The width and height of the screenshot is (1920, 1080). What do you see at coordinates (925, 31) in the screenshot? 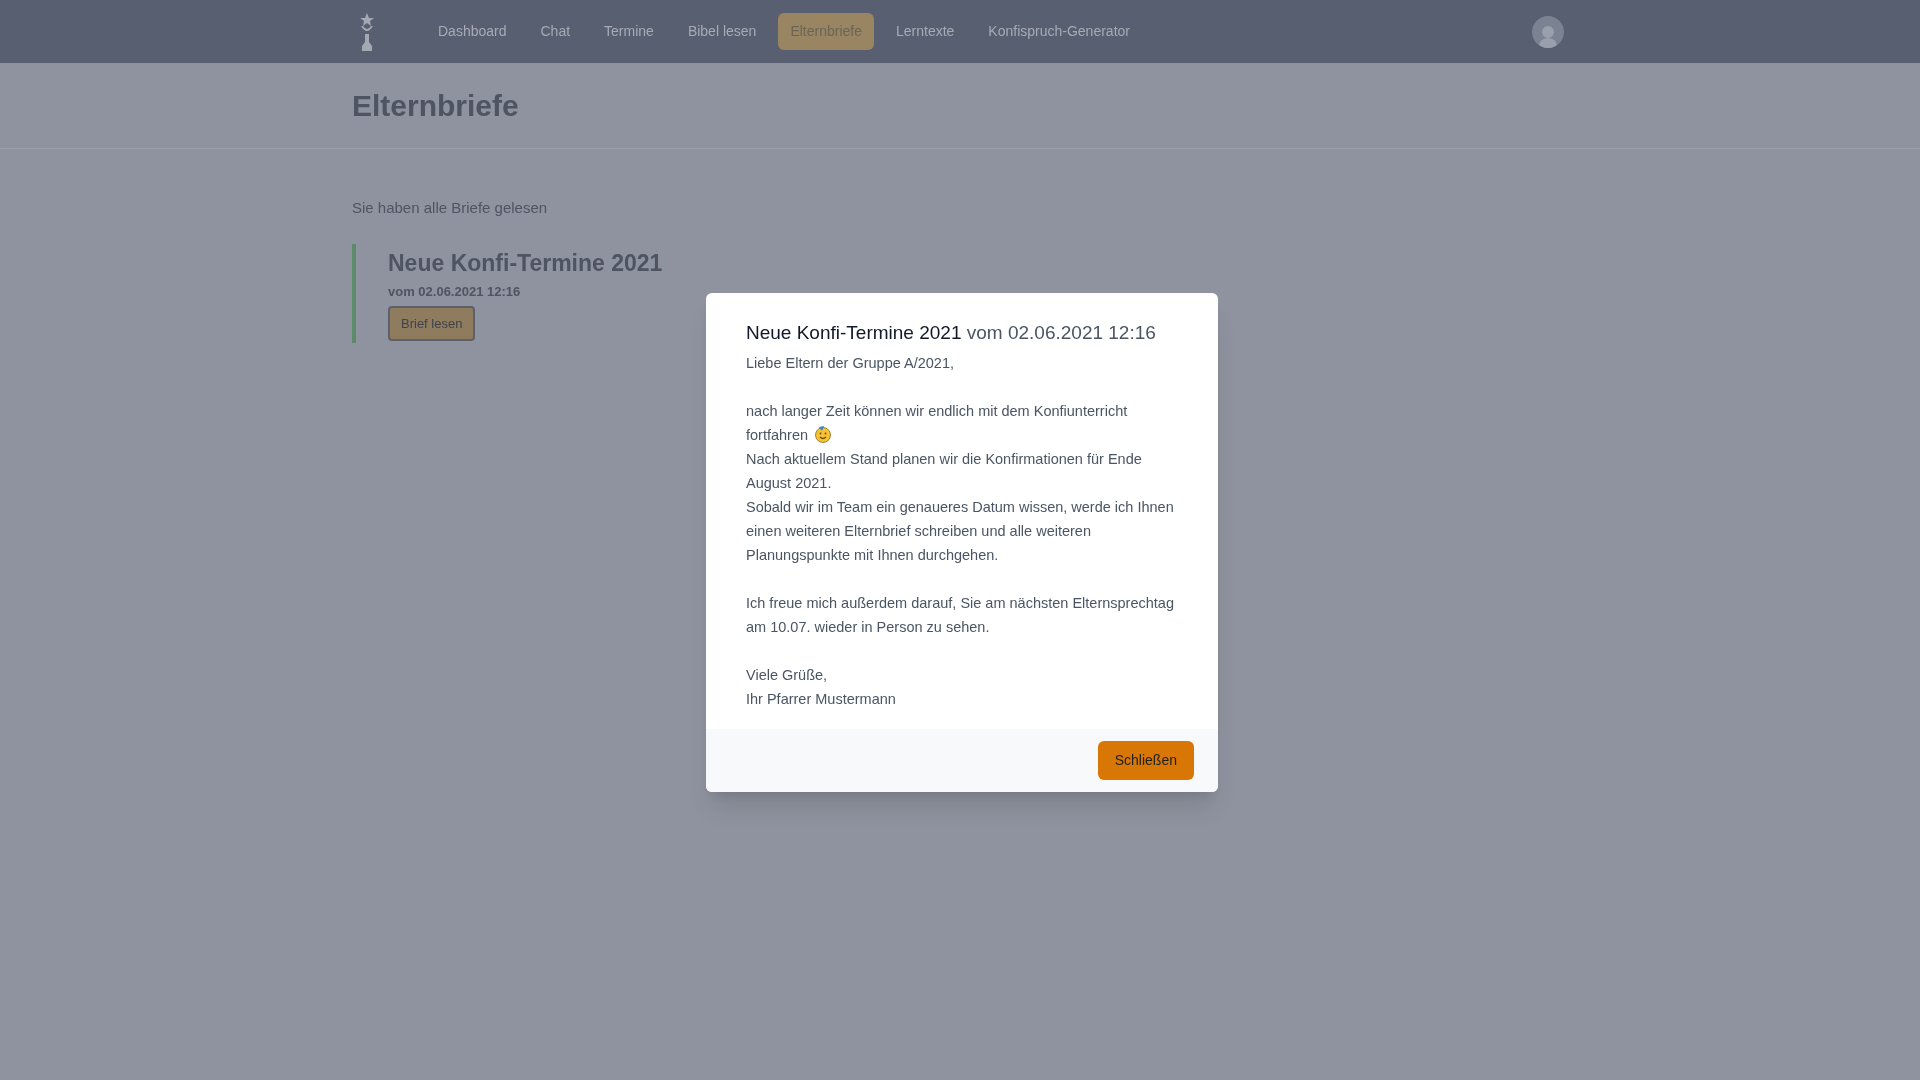
I see `nav-link: Lerntexte` at bounding box center [925, 31].